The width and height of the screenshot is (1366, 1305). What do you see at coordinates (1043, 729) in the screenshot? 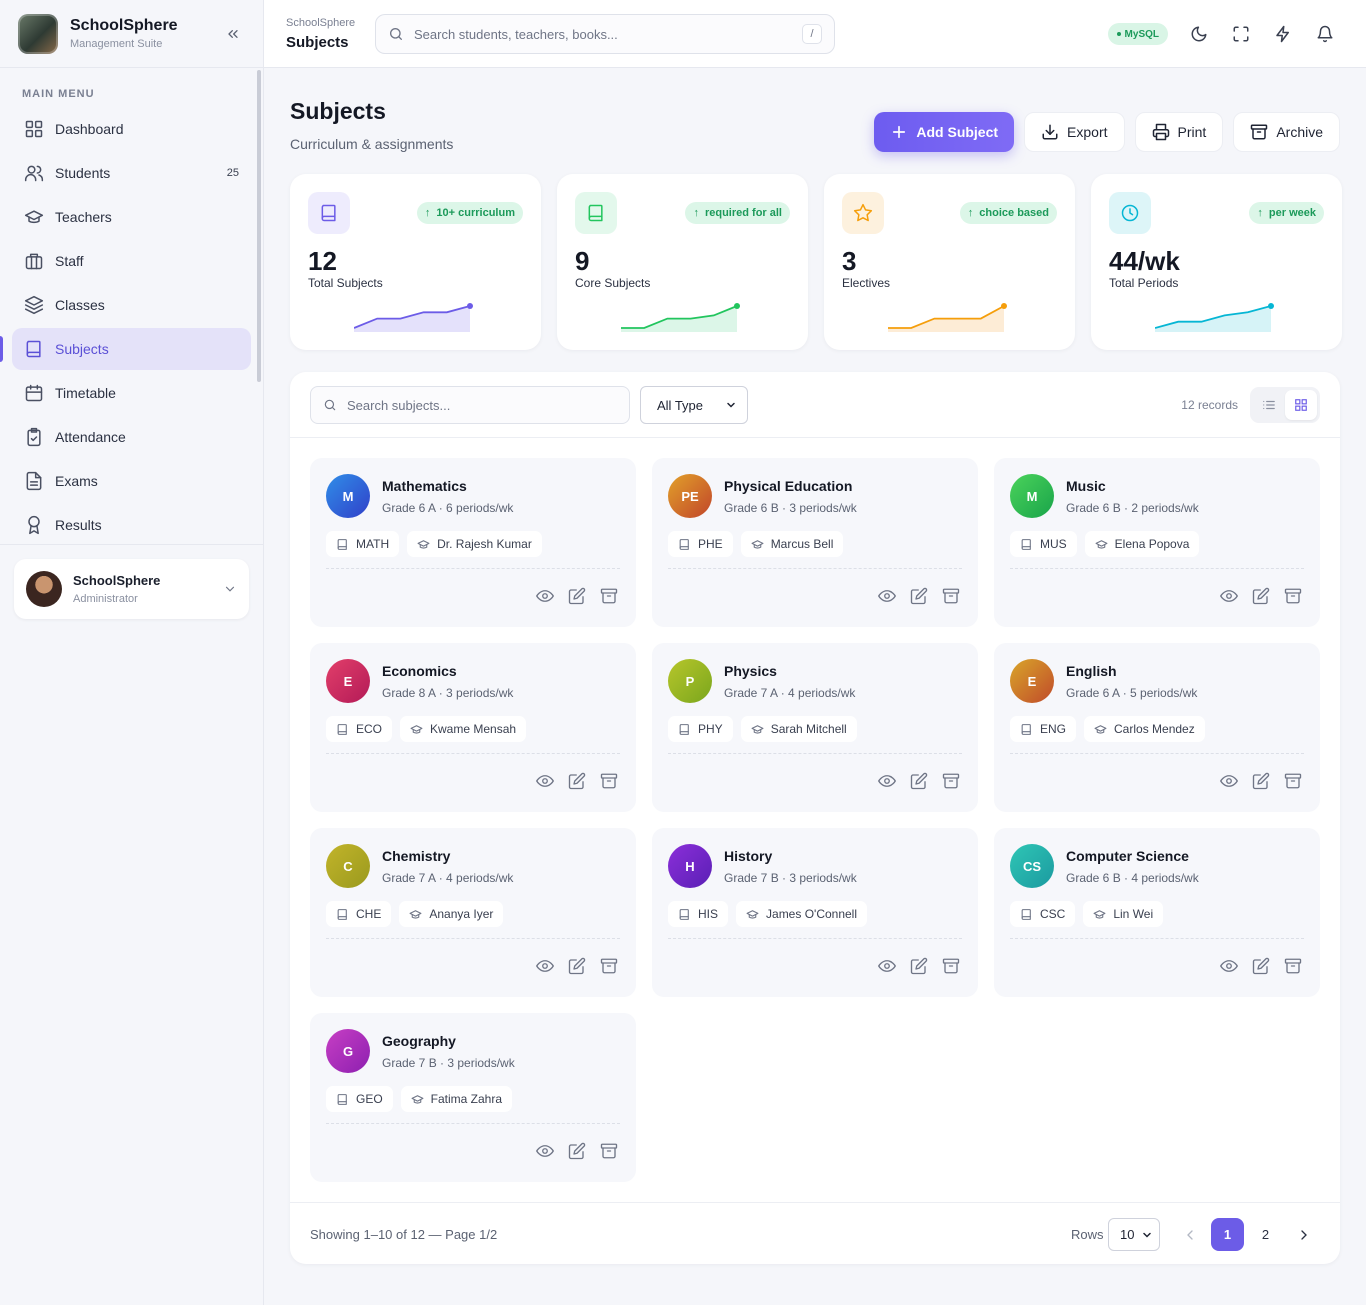
I see `subject-code-chip: ENG` at bounding box center [1043, 729].